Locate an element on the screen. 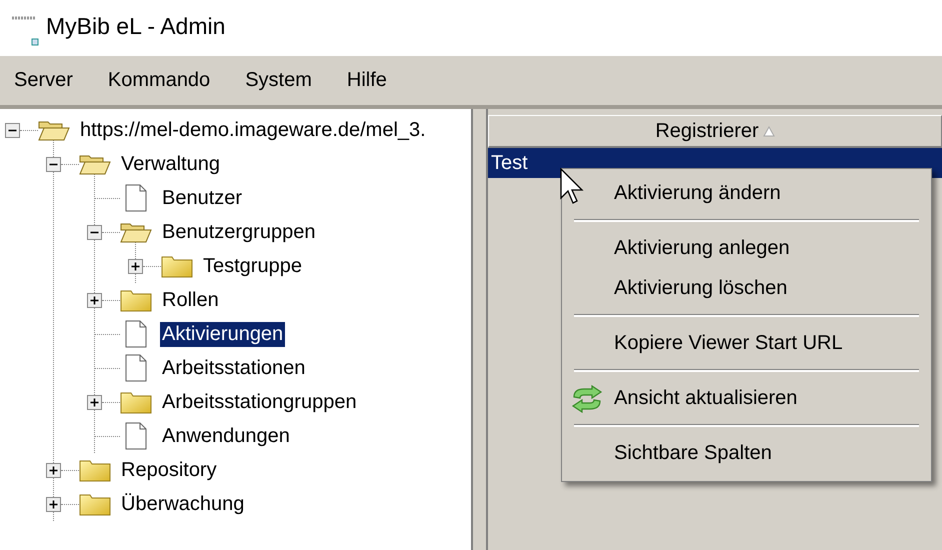  context-menu-item: Ansicht aktualisieren is located at coordinates (746, 398).